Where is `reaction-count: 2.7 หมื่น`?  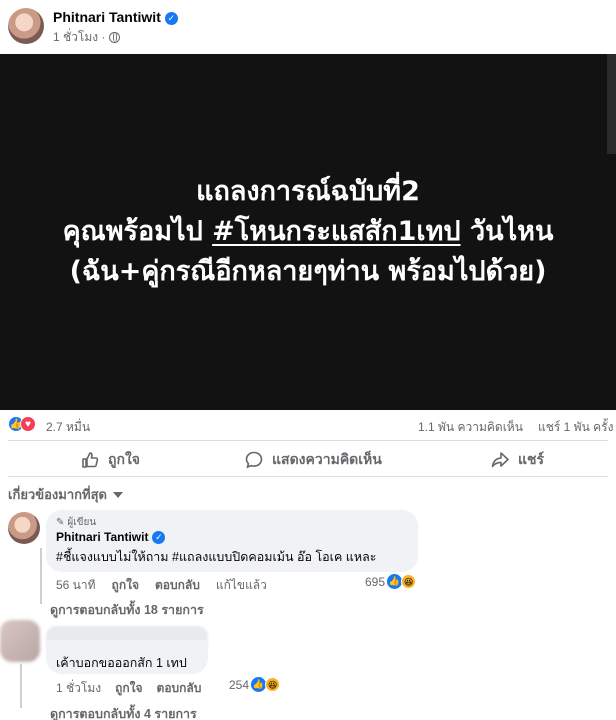 reaction-count: 2.7 หมื่น is located at coordinates (68, 427).